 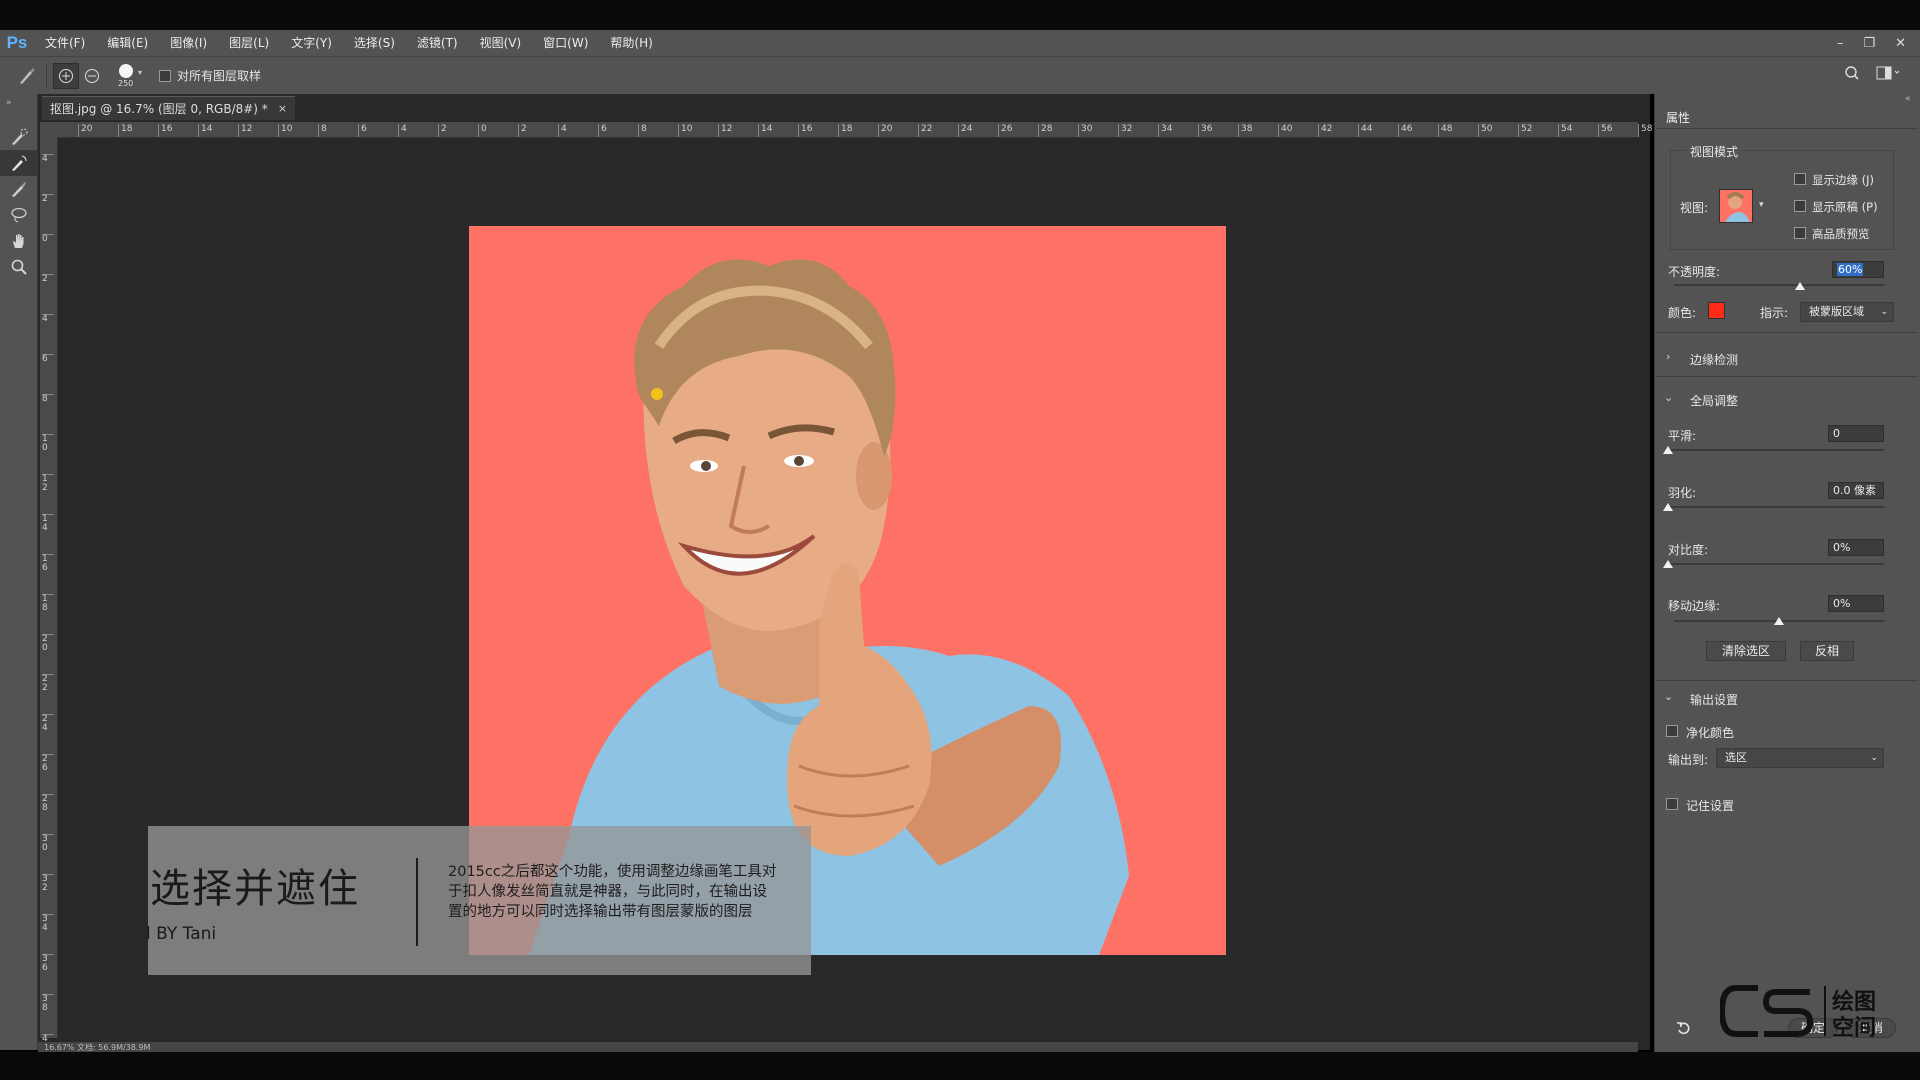 I want to click on add-to-selection-icon, so click(x=66, y=75).